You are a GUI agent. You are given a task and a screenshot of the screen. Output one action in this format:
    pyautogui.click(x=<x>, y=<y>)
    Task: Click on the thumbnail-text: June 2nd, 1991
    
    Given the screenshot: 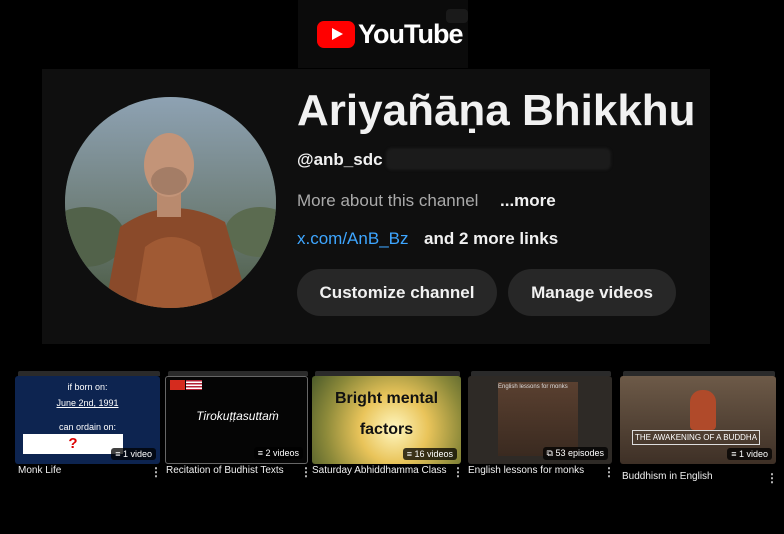 What is the action you would take?
    pyautogui.click(x=87, y=403)
    